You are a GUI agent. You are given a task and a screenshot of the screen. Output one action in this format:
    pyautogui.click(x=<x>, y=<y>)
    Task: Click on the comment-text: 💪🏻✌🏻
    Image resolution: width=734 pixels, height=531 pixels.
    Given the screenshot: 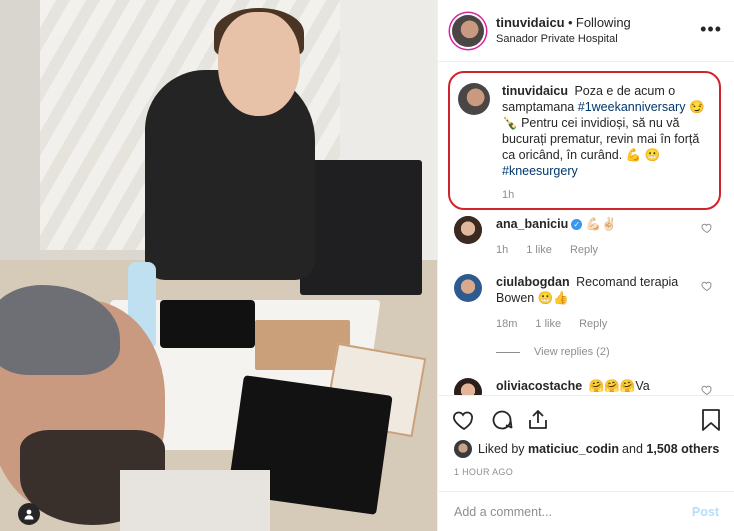 What is the action you would take?
    pyautogui.click(x=601, y=224)
    